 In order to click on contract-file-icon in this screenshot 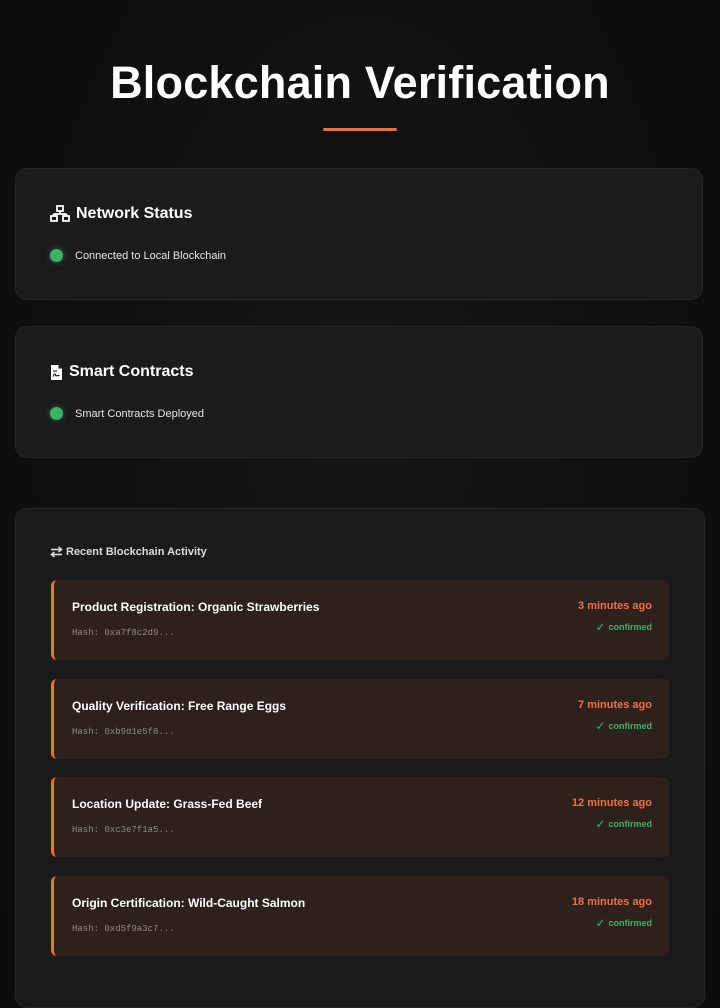, I will do `click(56, 372)`.